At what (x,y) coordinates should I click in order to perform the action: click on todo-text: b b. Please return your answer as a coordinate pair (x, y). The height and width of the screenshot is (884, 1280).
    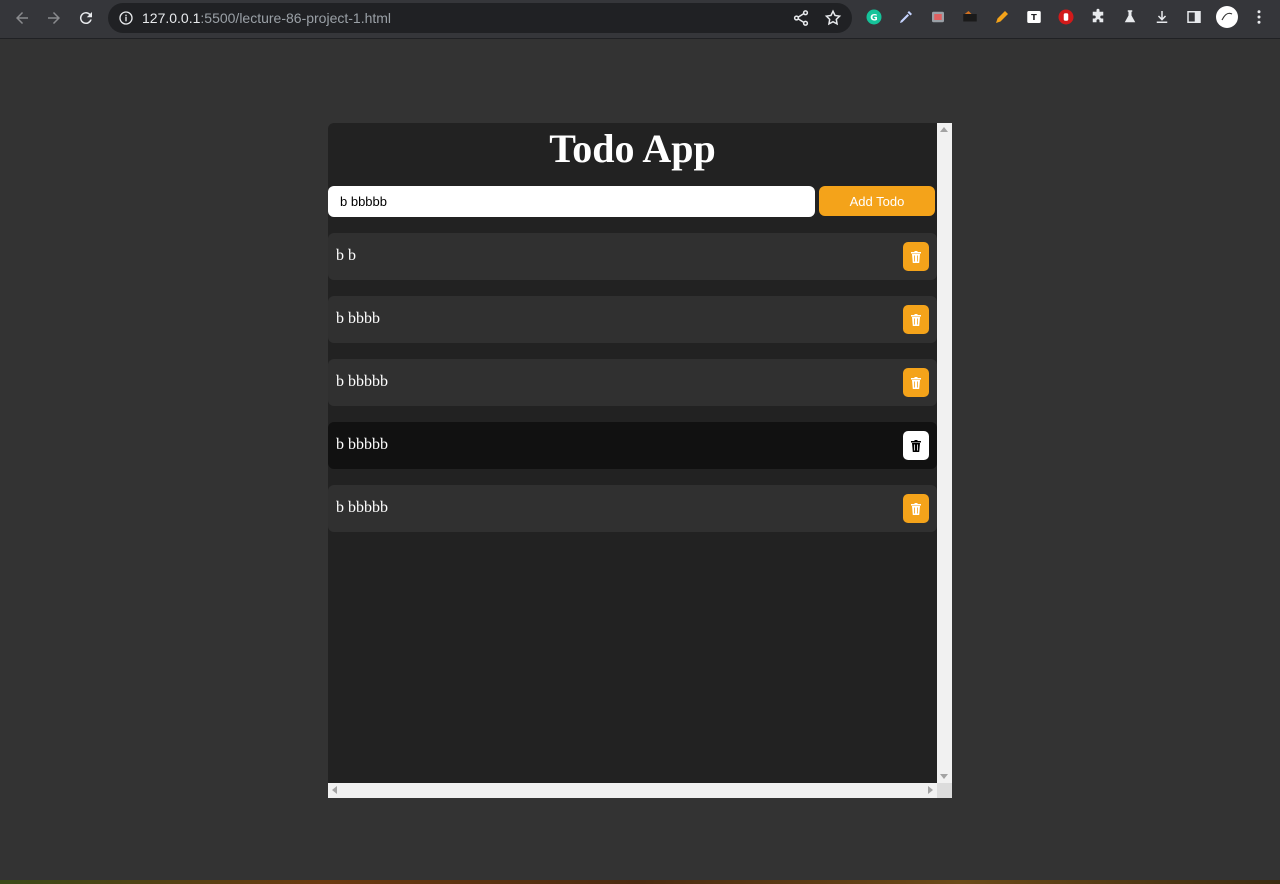
    Looking at the image, I should click on (346, 255).